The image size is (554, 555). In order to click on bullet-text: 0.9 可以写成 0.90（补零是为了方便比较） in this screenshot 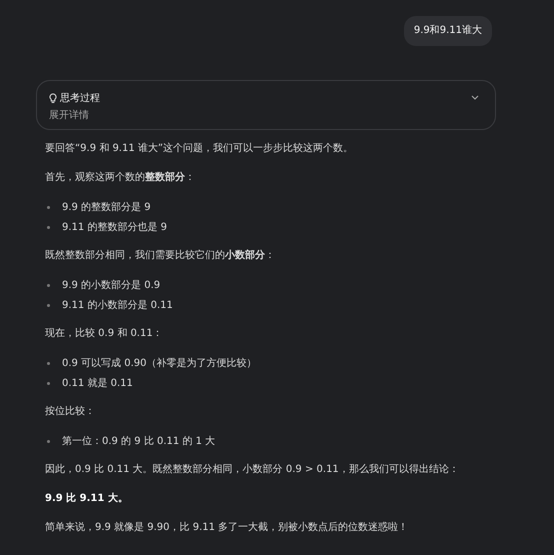, I will do `click(159, 363)`.